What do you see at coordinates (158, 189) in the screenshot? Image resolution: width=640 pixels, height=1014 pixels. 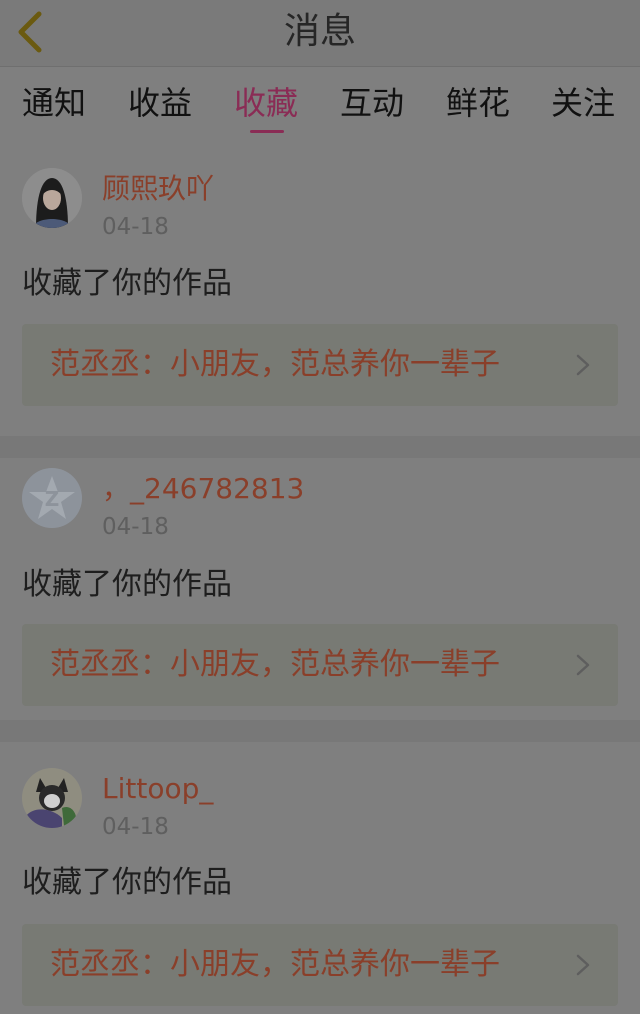 I see `username: 顾熙玖吖` at bounding box center [158, 189].